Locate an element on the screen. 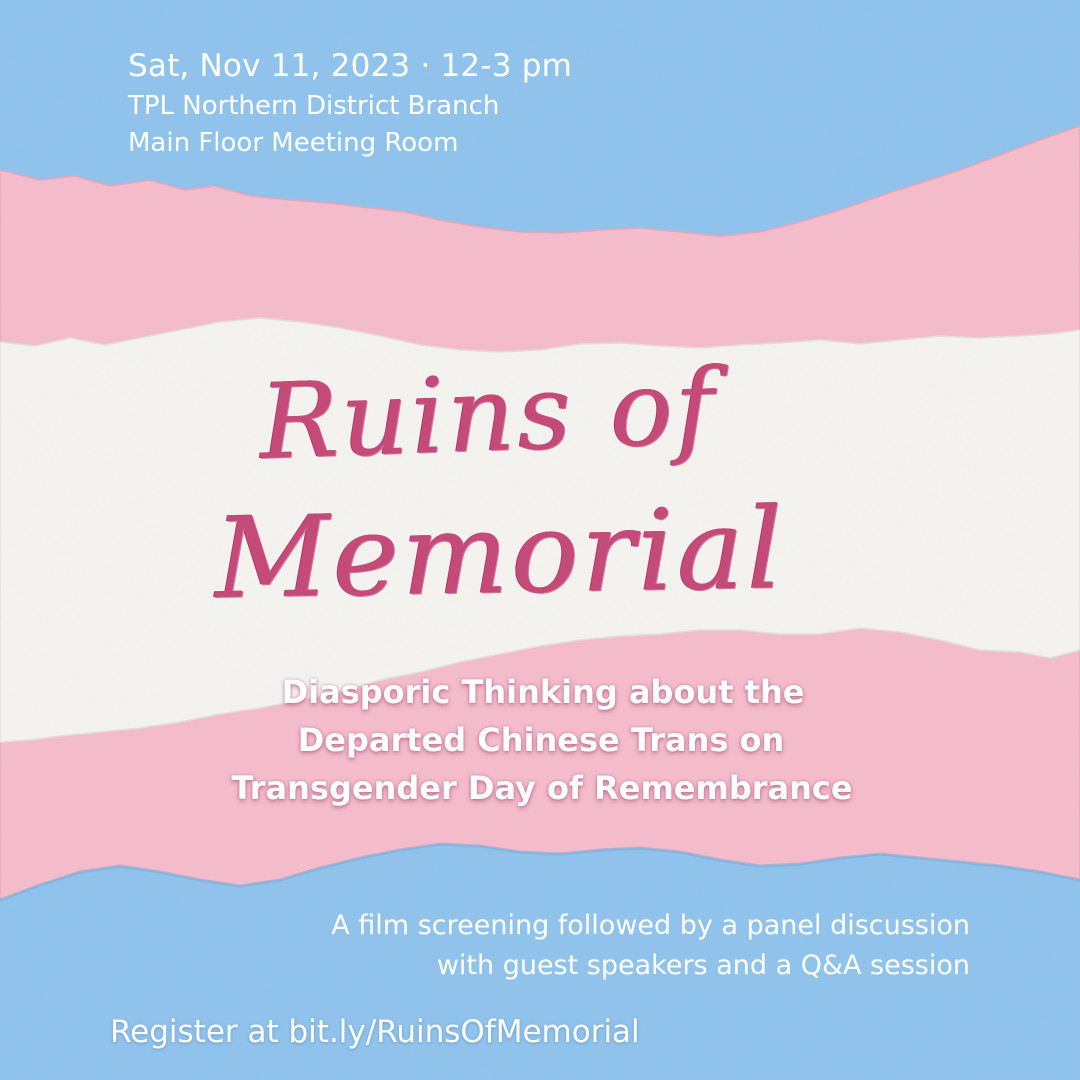 This screenshot has height=1080, width=1080. title-line-1: Ruins of is located at coordinates (489, 414).